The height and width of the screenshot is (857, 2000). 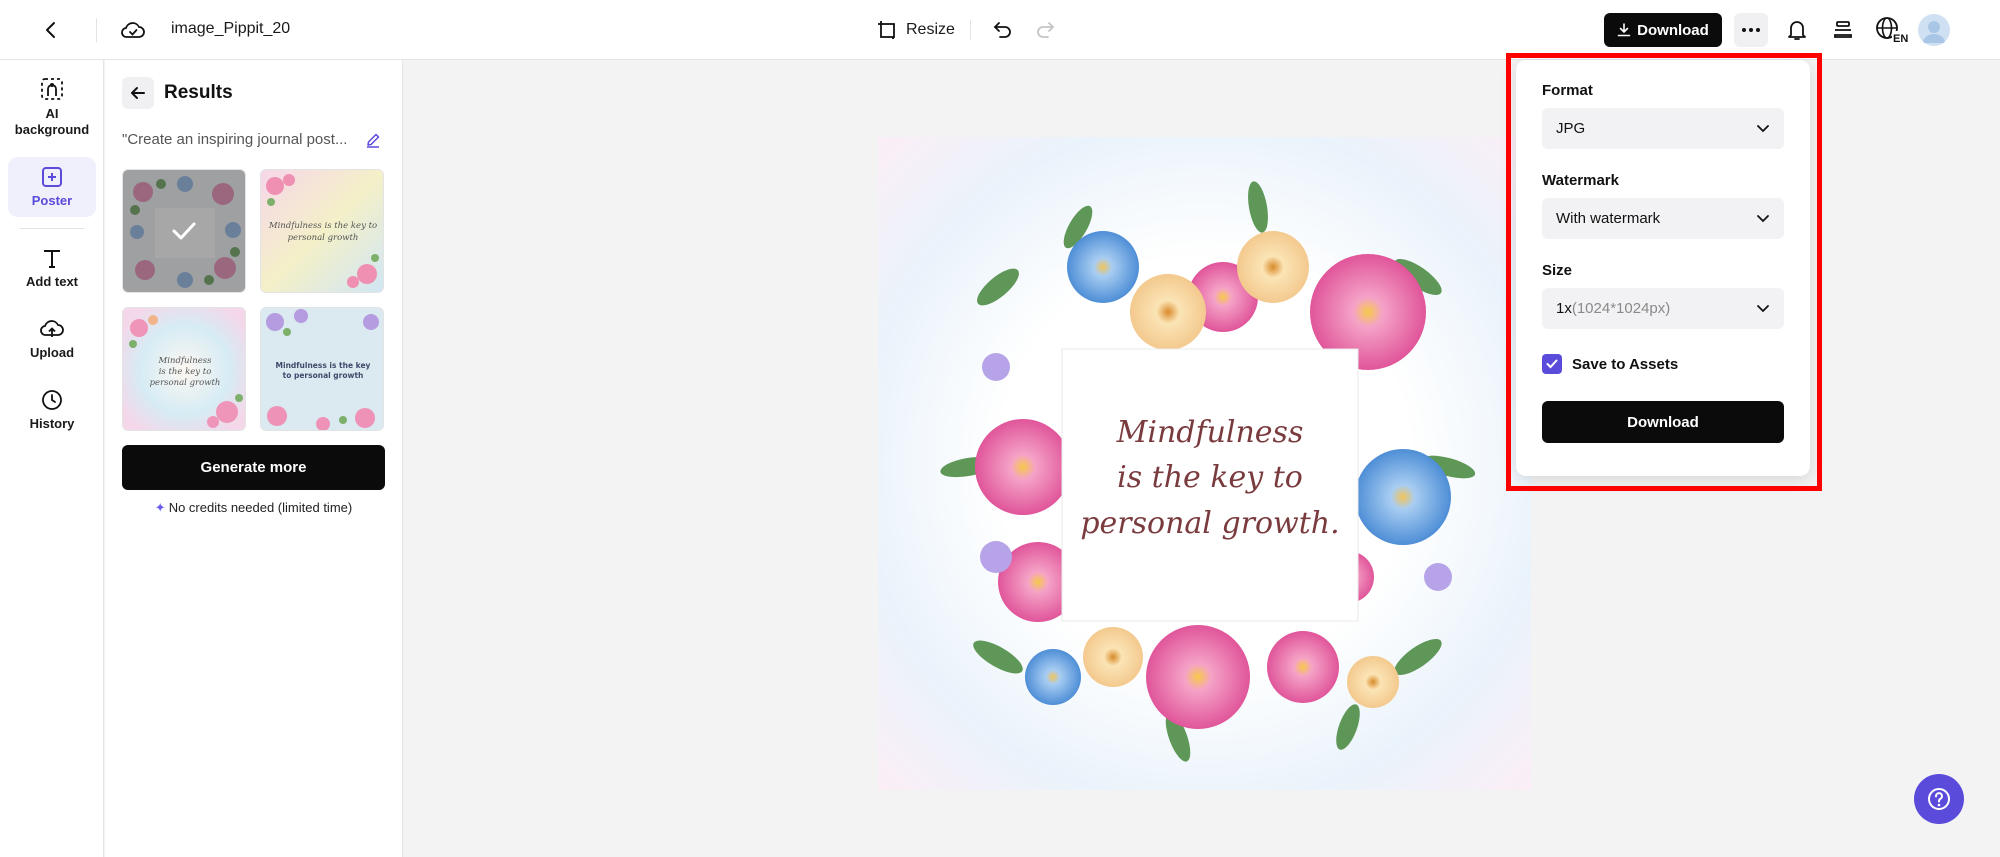 I want to click on sidebar-item-label: Upload, so click(x=52, y=352).